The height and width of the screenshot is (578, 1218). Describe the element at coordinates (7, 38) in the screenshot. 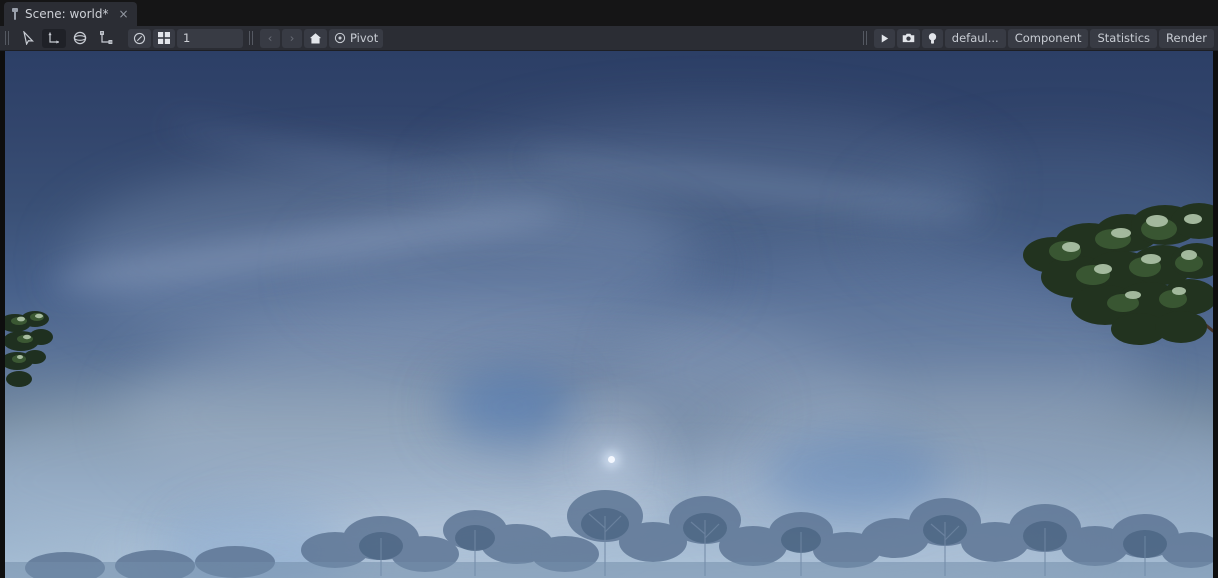

I see `toolbar-grip` at that location.